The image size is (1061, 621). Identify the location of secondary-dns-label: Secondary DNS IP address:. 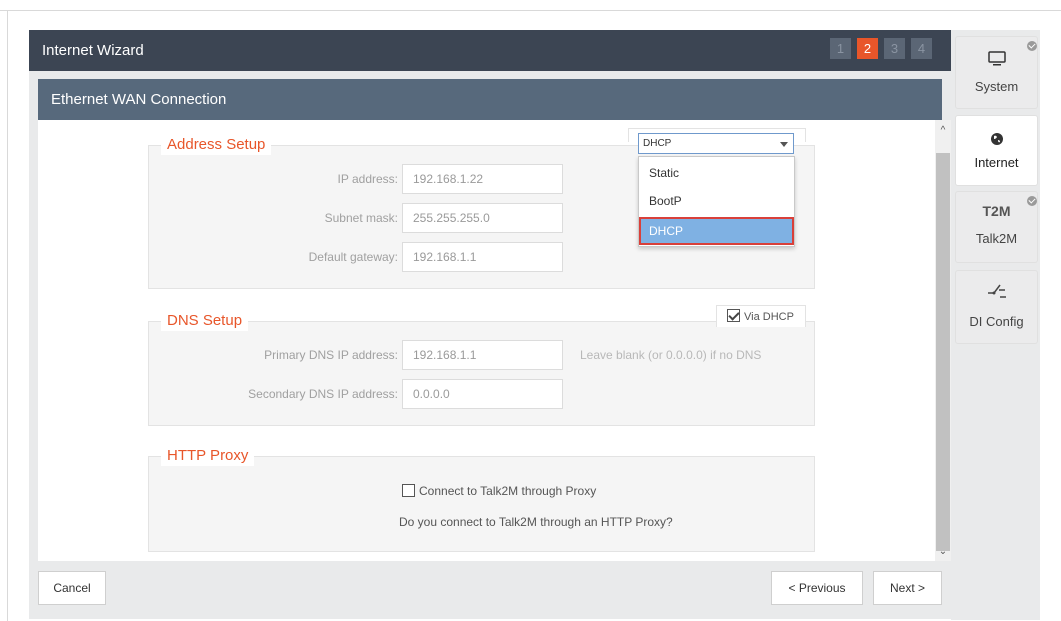
(323, 394).